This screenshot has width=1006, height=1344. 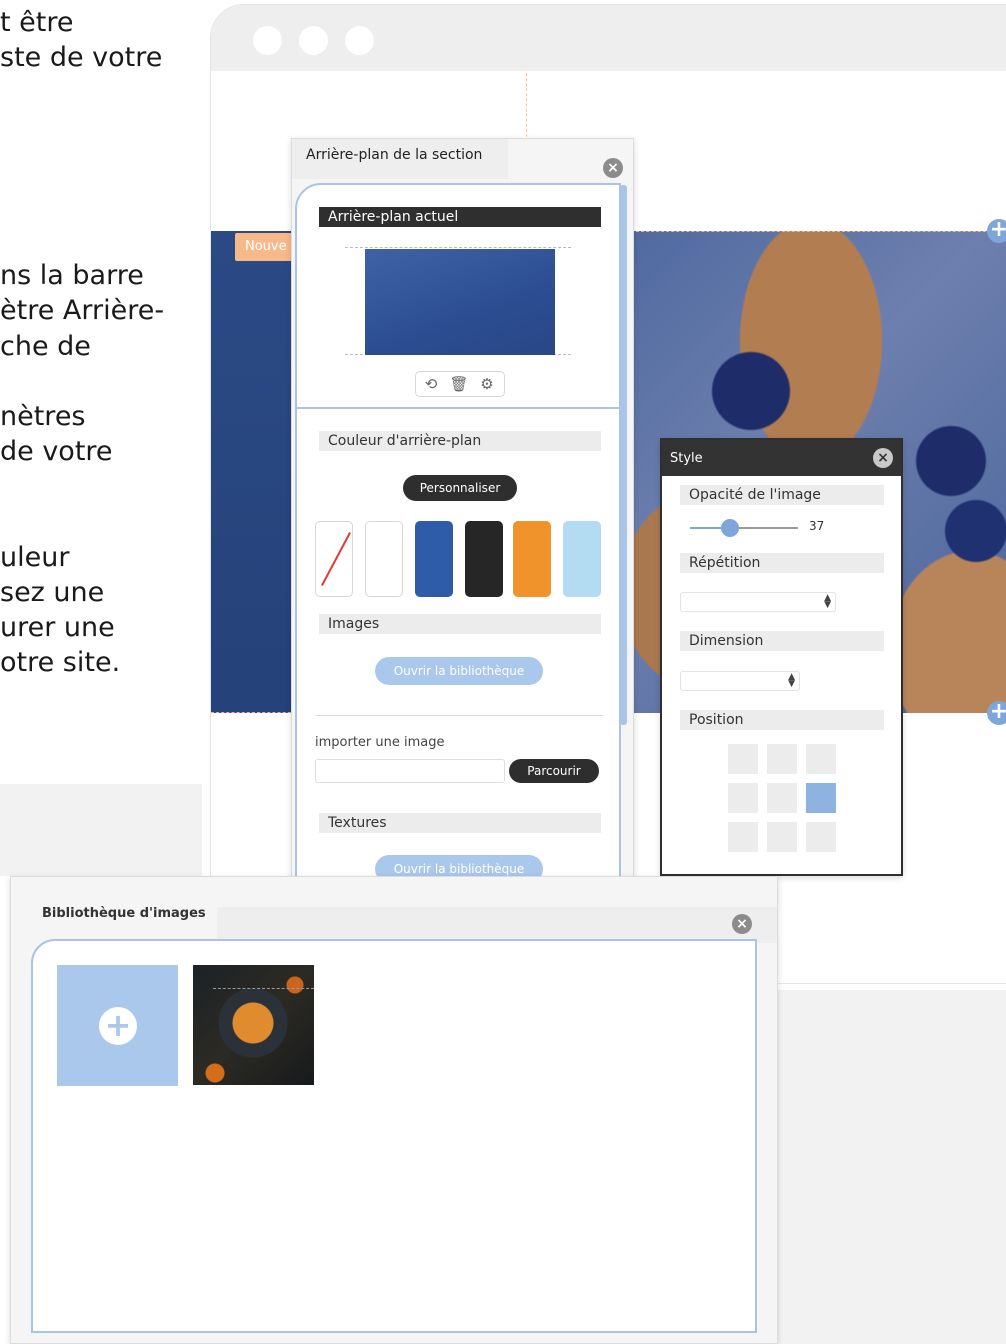 What do you see at coordinates (497, 925) in the screenshot?
I see `library-header` at bounding box center [497, 925].